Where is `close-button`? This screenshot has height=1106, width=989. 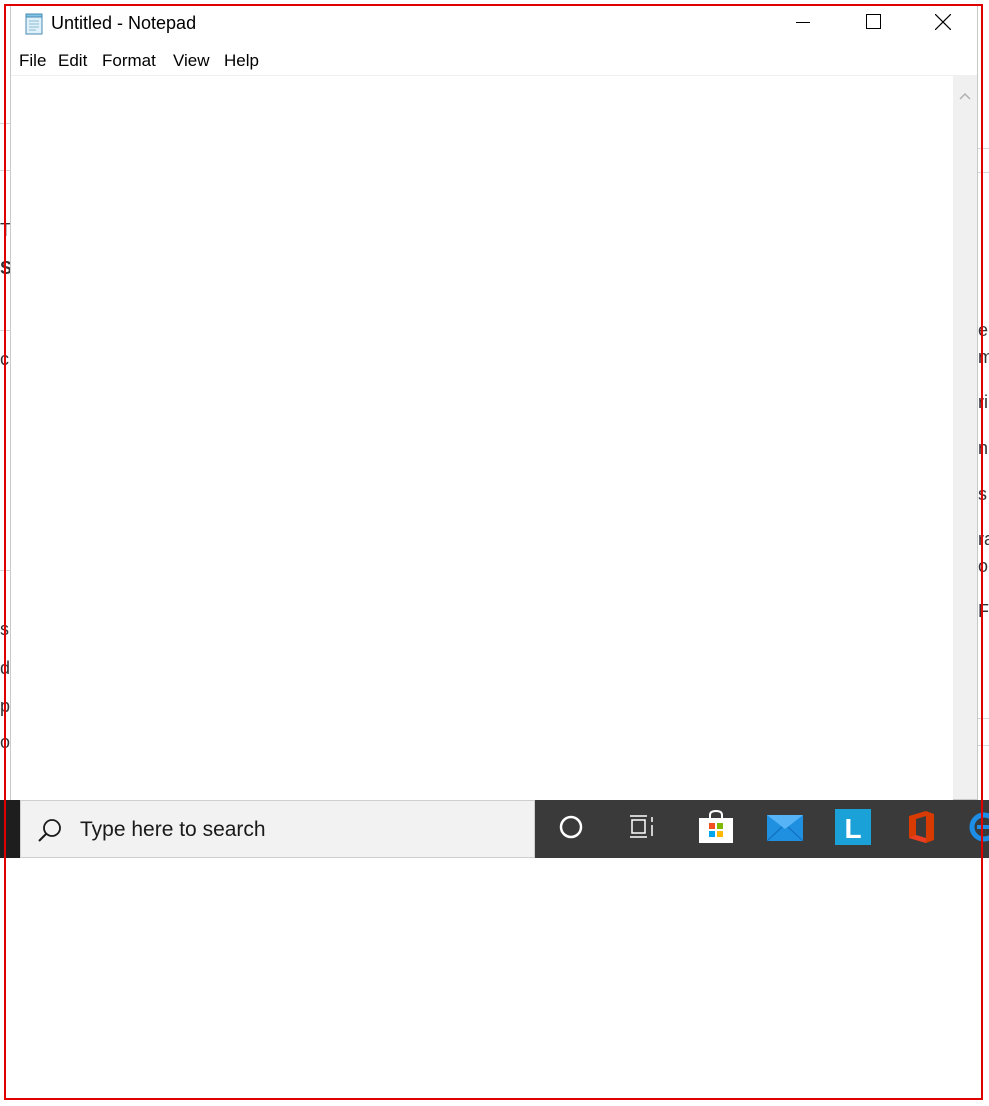
close-button is located at coordinates (943, 24).